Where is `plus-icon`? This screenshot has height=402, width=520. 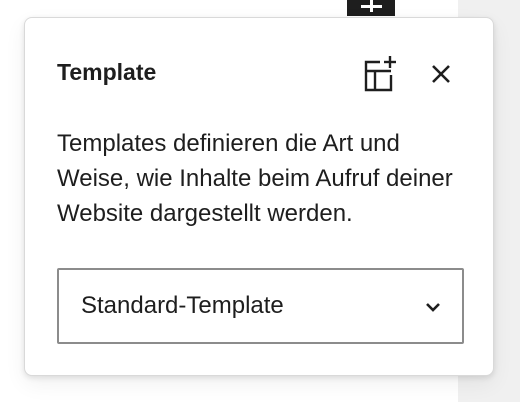
plus-icon is located at coordinates (371, 6).